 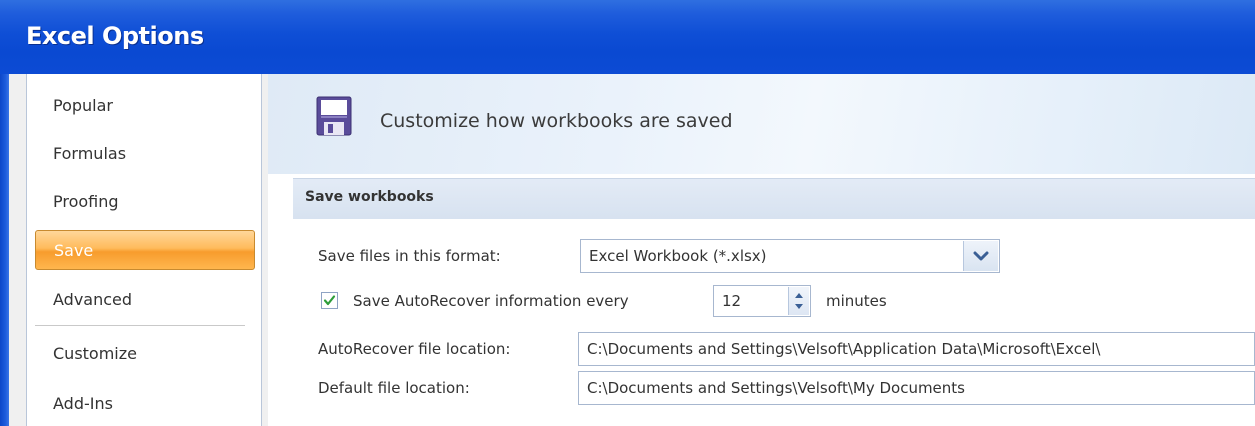 I want to click on checkmark-icon, so click(x=329, y=300).